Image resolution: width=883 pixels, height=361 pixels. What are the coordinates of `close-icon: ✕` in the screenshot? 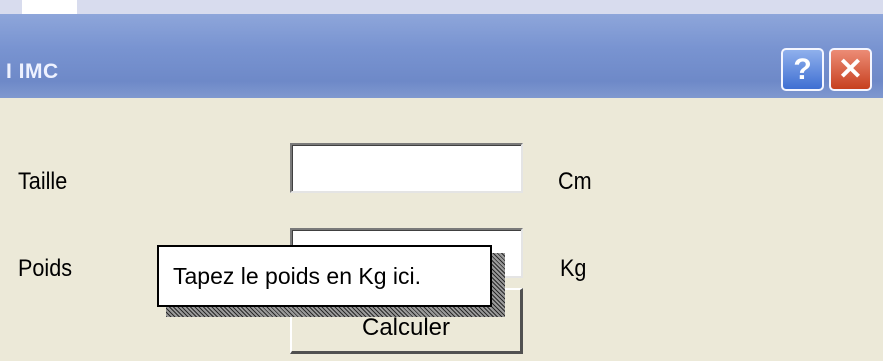 It's located at (850, 69).